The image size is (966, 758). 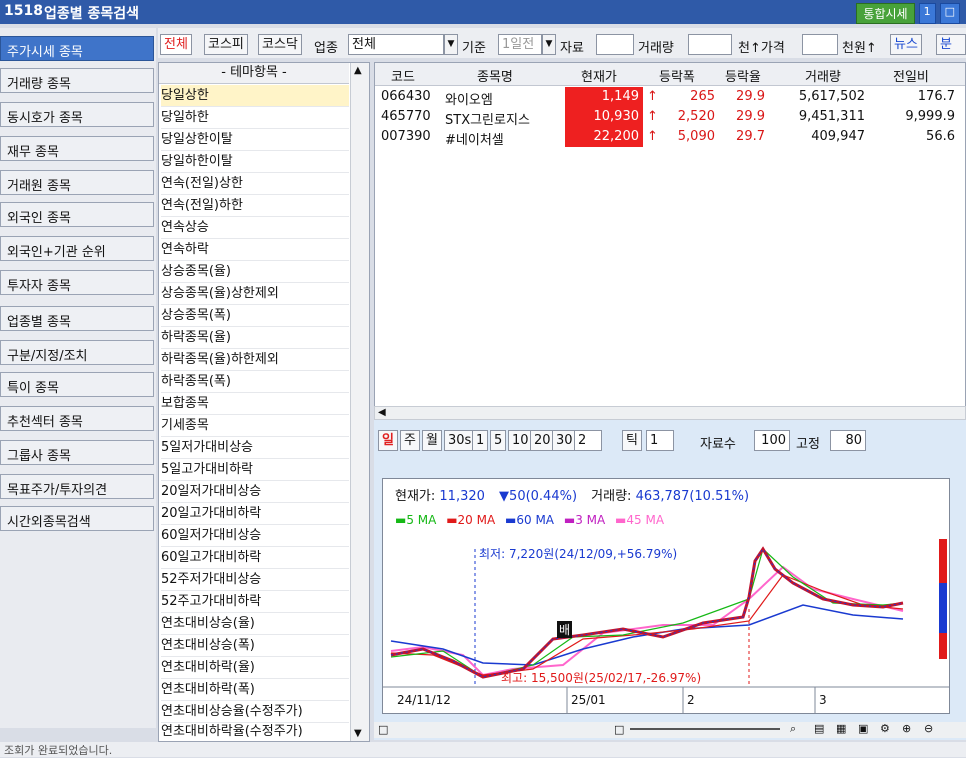 I want to click on scroll-up-icon: ▲, so click(x=358, y=70).